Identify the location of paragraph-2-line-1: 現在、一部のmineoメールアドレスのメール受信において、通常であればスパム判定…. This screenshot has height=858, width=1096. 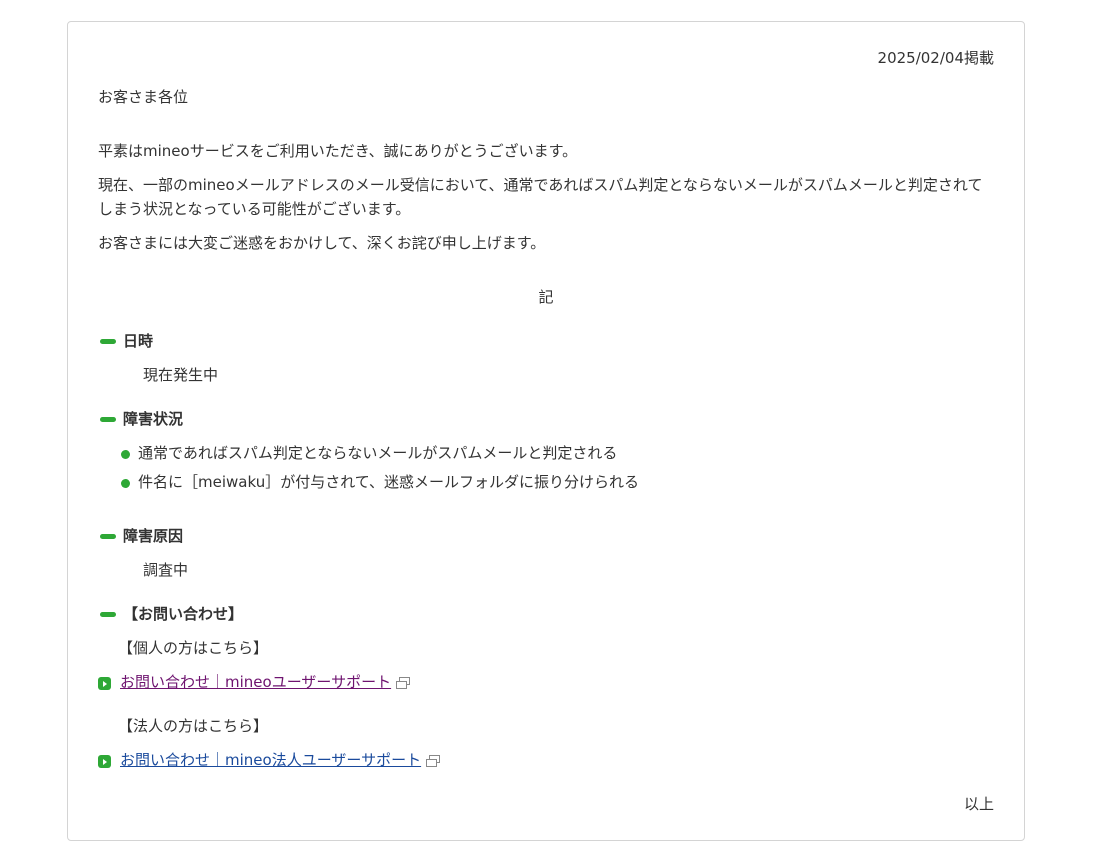
(540, 185).